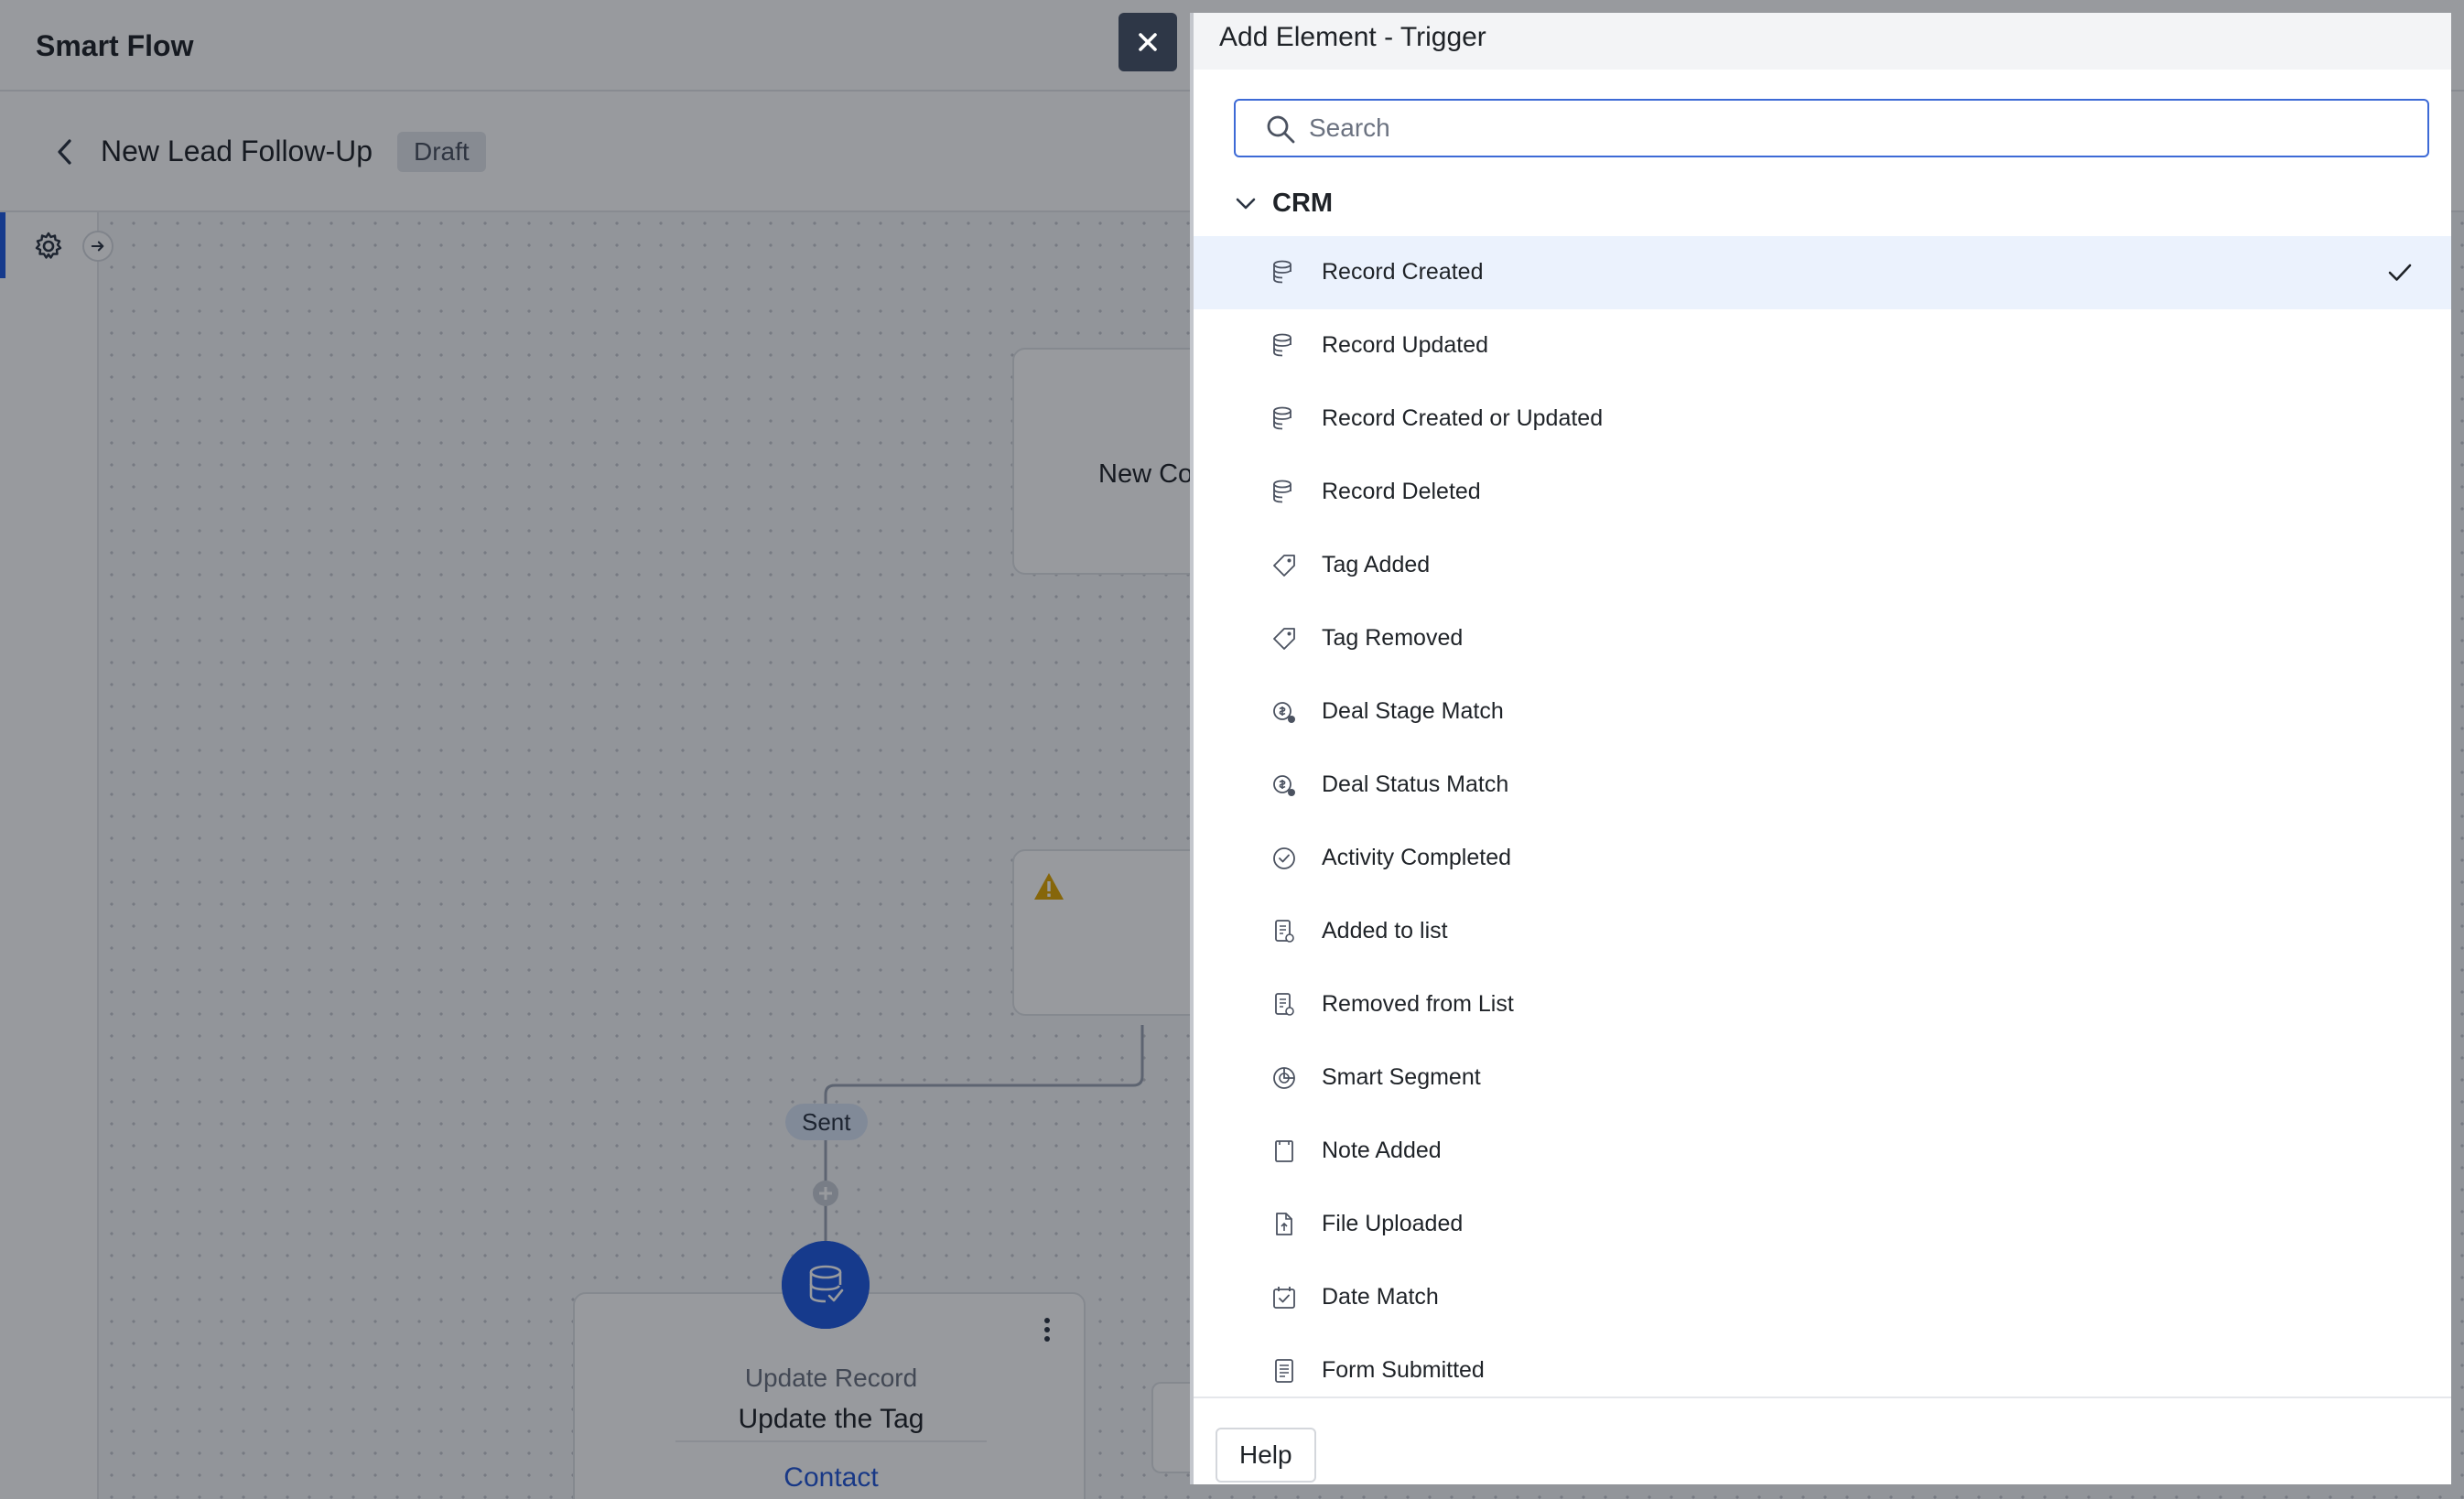 The width and height of the screenshot is (2464, 1499). What do you see at coordinates (1266, 1455) in the screenshot?
I see `help-button: Help` at bounding box center [1266, 1455].